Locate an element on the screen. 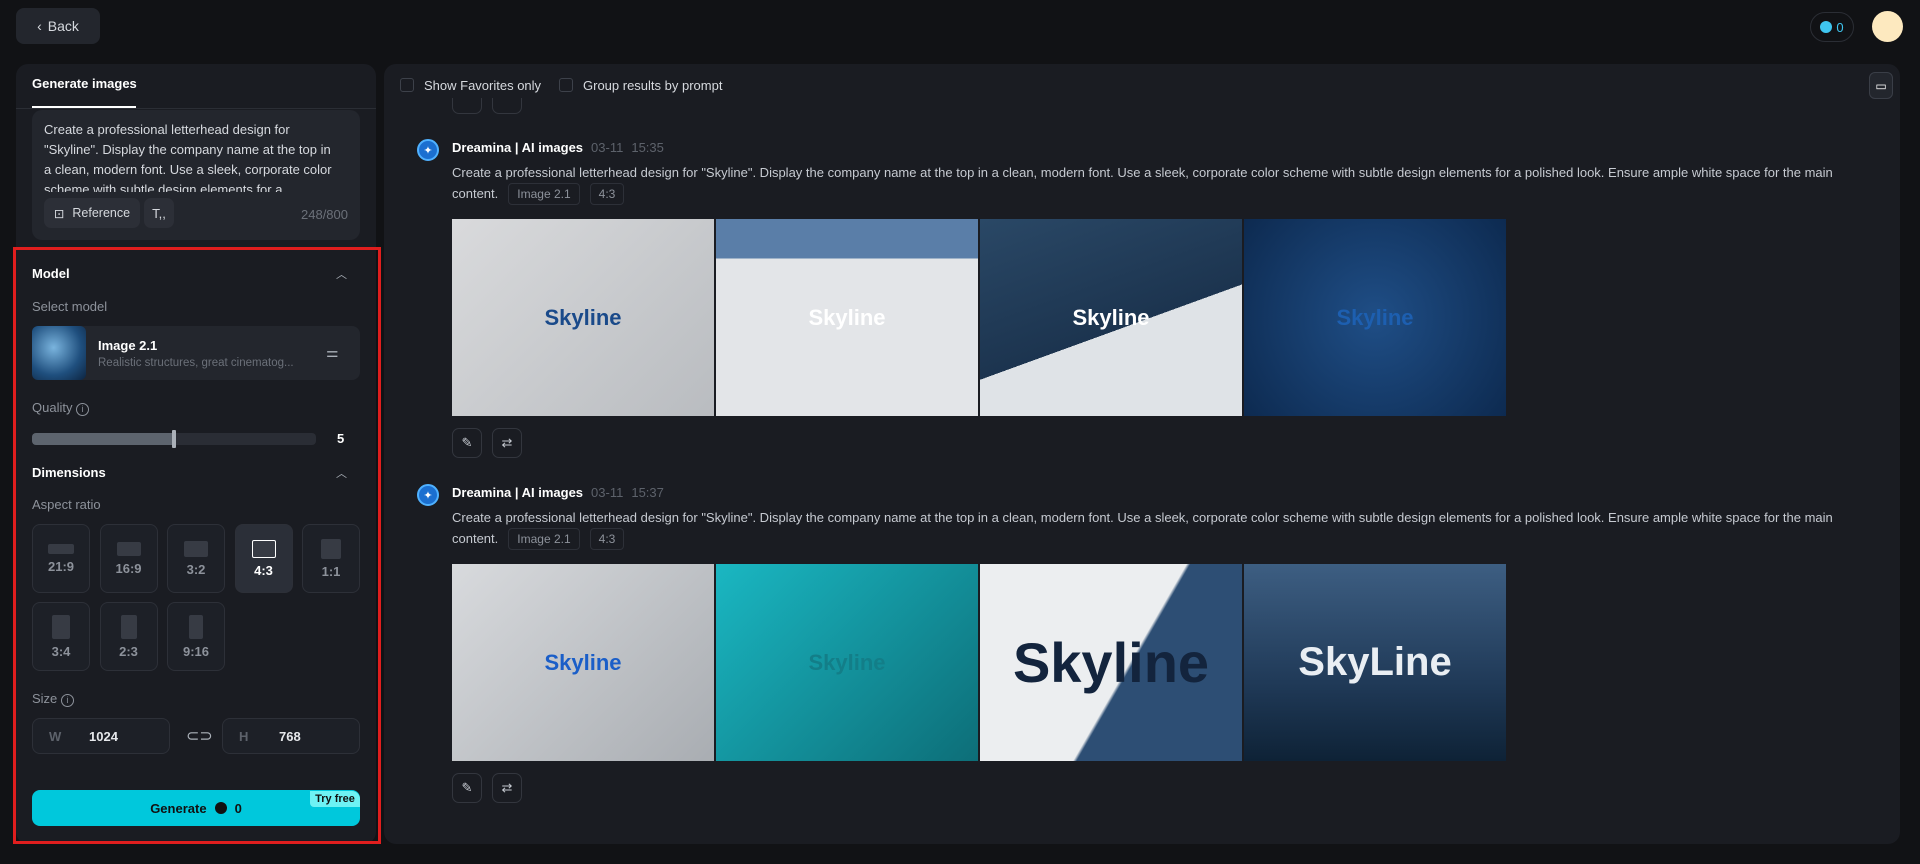  folder-button: ▭ is located at coordinates (1881, 85).